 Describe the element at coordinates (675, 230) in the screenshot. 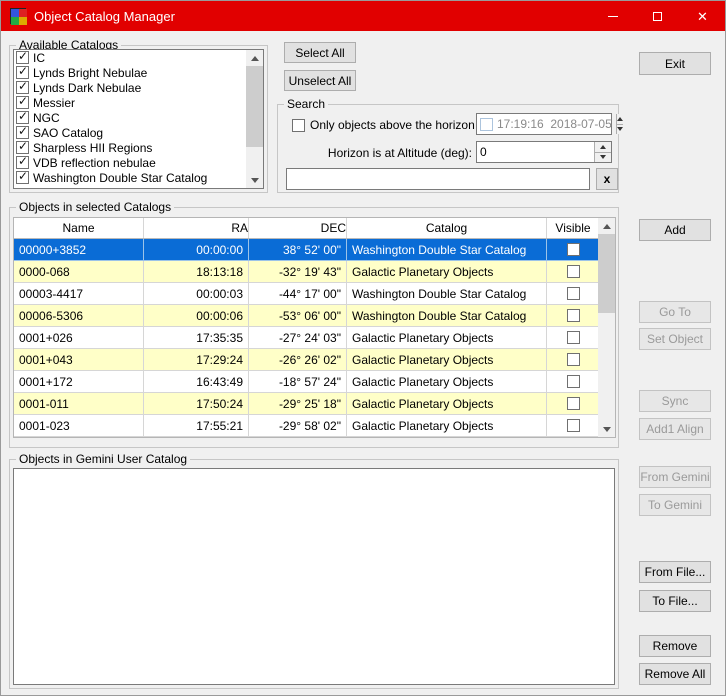

I see `add-button: Add` at that location.